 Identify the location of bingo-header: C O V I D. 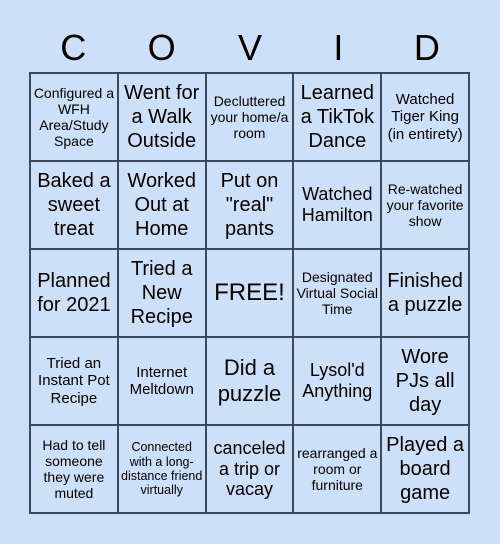
(250, 48).